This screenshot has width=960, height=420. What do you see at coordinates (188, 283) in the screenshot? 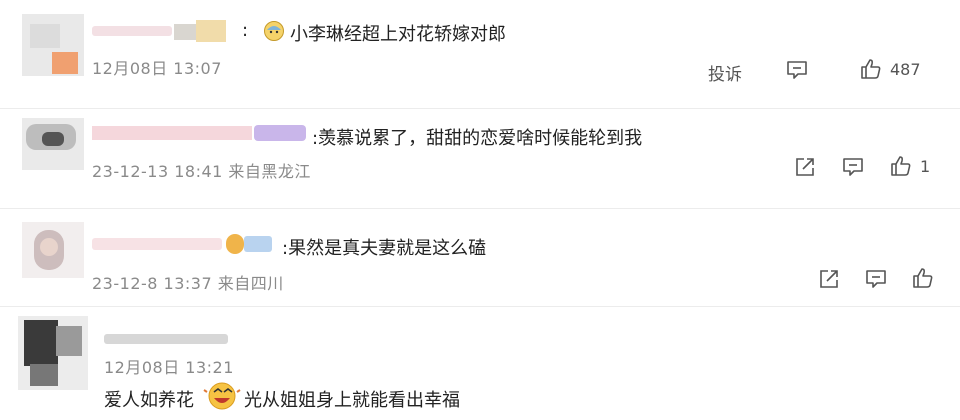
I see `comment-time-location: 23-12-8 13:37 来自四川` at bounding box center [188, 283].